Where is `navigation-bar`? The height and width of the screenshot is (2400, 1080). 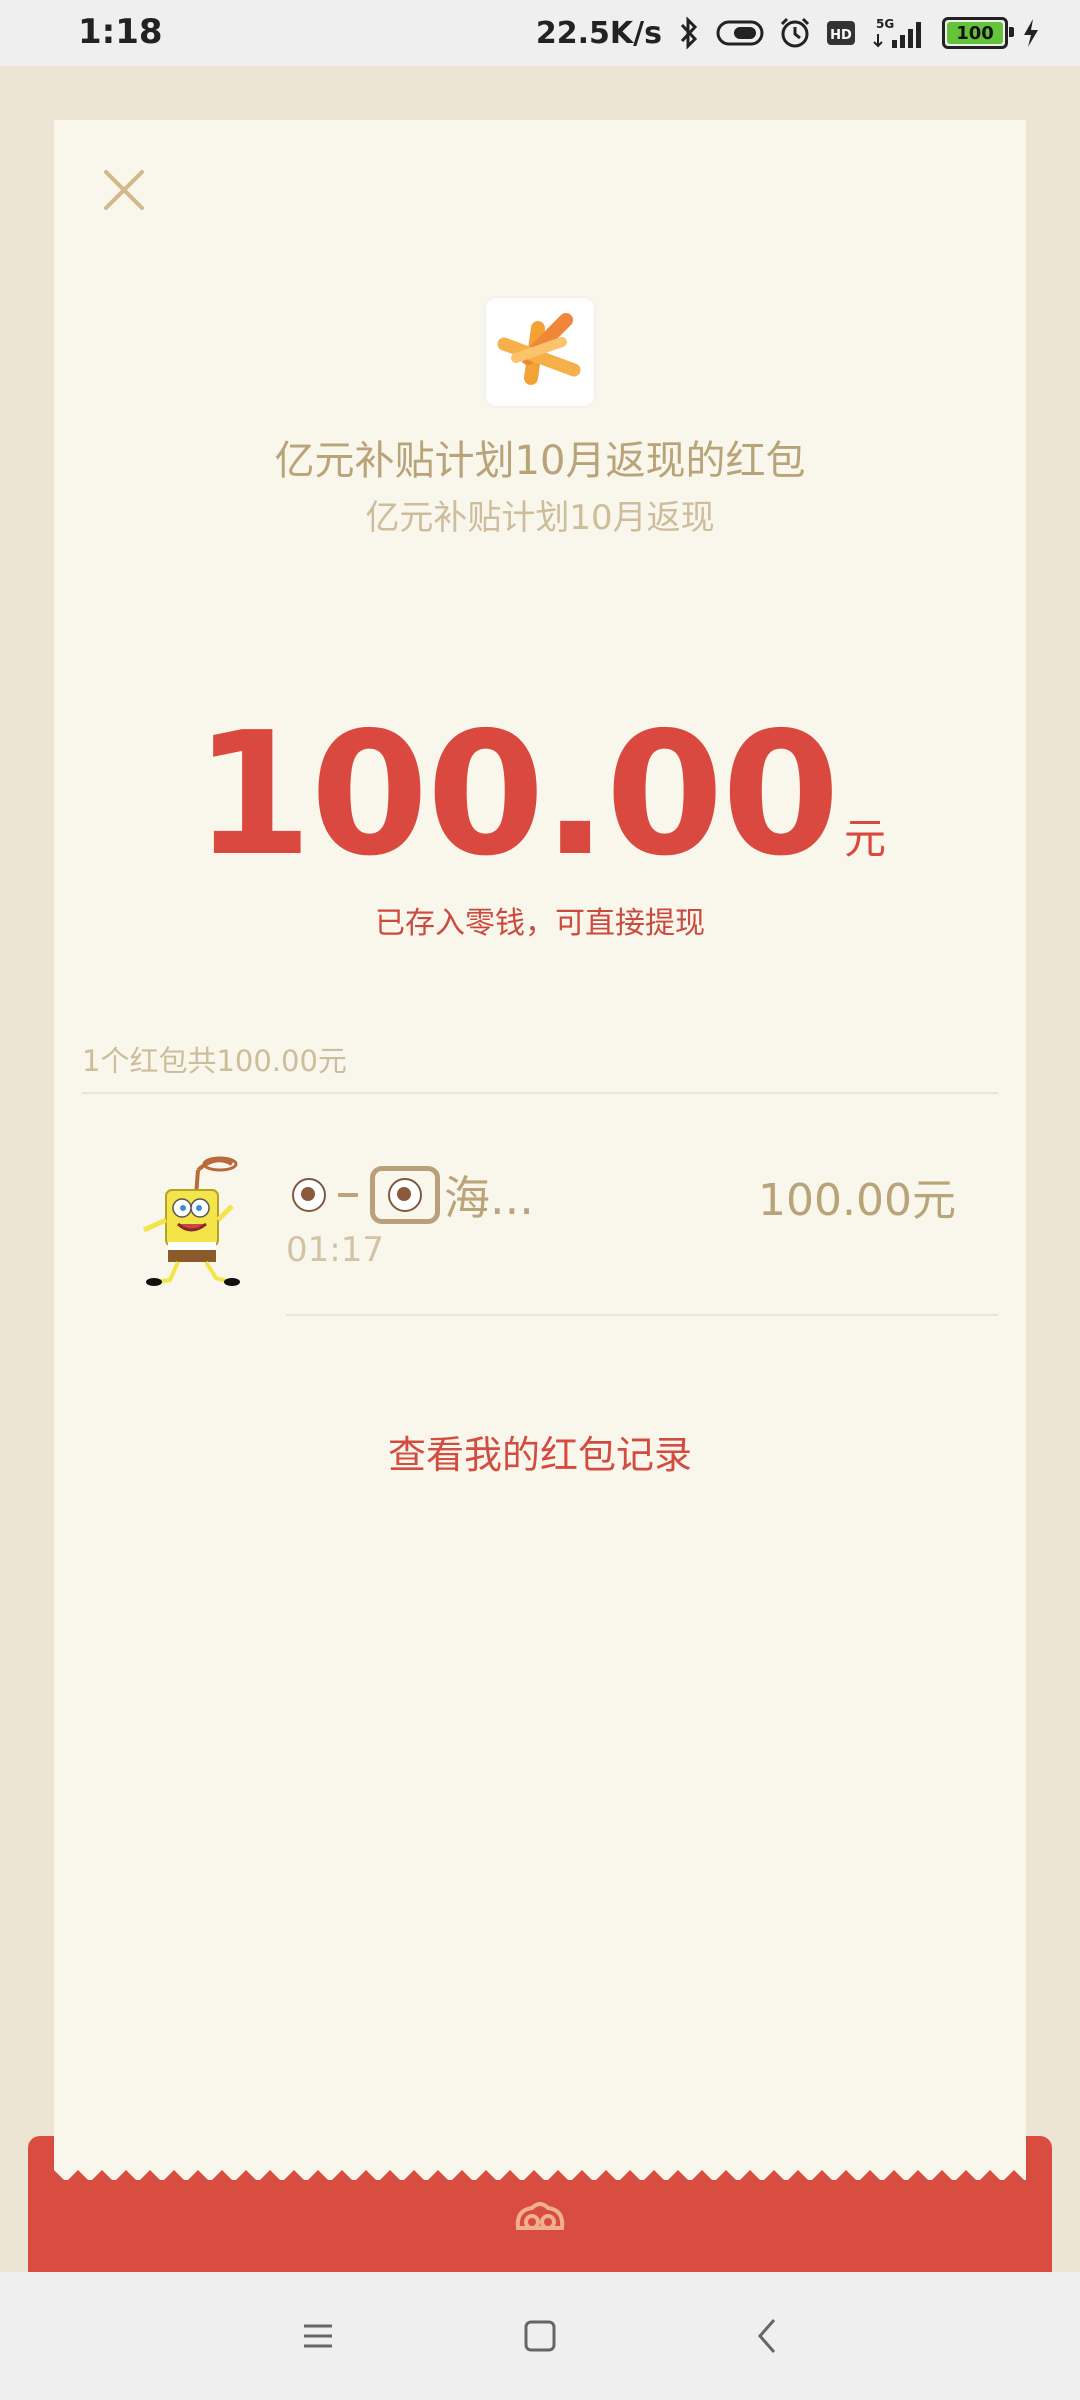 navigation-bar is located at coordinates (540, 2336).